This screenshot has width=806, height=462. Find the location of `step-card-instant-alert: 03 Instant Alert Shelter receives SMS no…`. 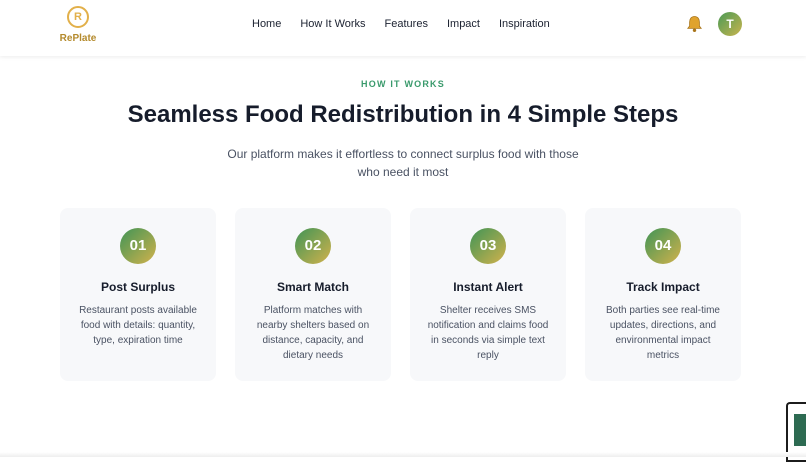

step-card-instant-alert: 03 Instant Alert Shelter receives SMS no… is located at coordinates (488, 294).